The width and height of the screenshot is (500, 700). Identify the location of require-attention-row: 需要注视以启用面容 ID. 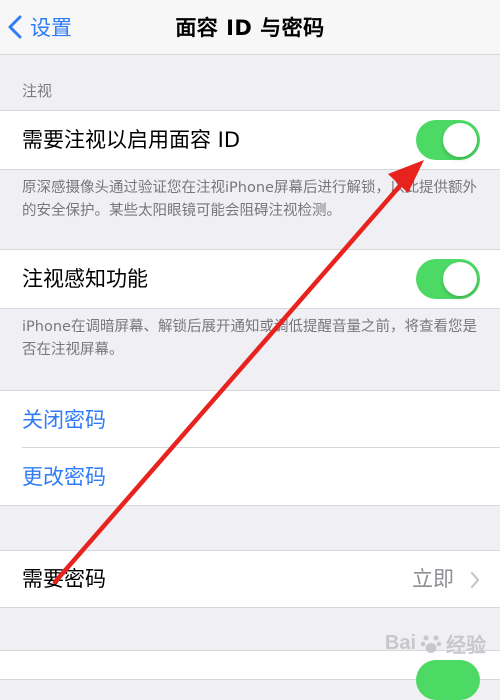
(250, 140).